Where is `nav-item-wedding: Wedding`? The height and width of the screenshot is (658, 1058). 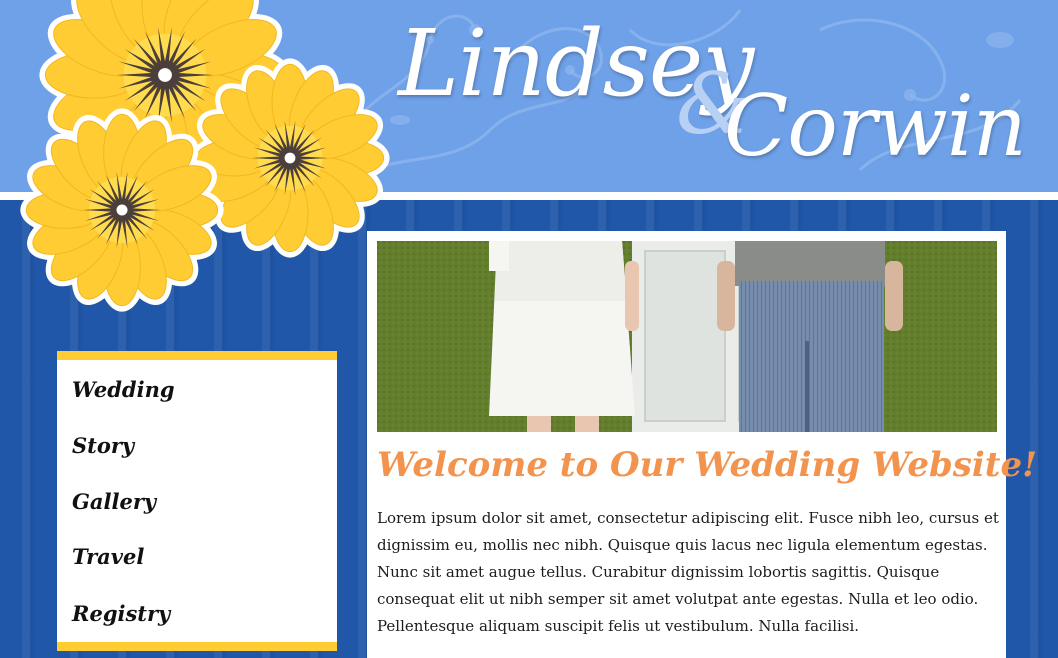 nav-item-wedding: Wedding is located at coordinates (123, 389).